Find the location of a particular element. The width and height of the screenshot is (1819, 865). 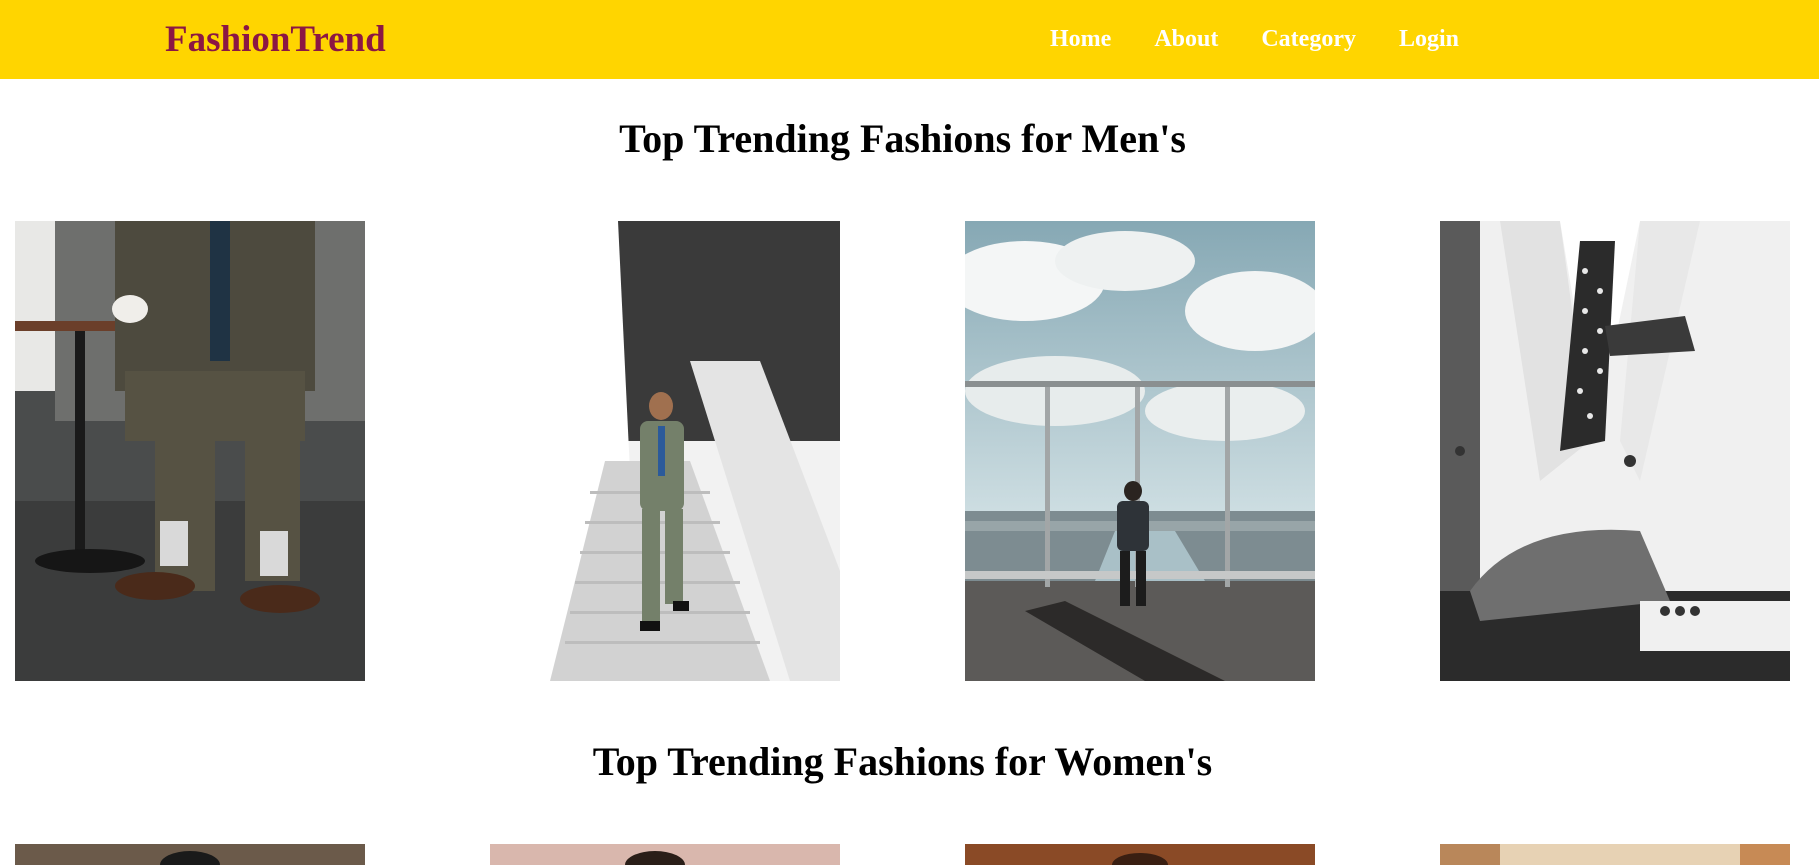

nav-about: About is located at coordinates (1186, 39).